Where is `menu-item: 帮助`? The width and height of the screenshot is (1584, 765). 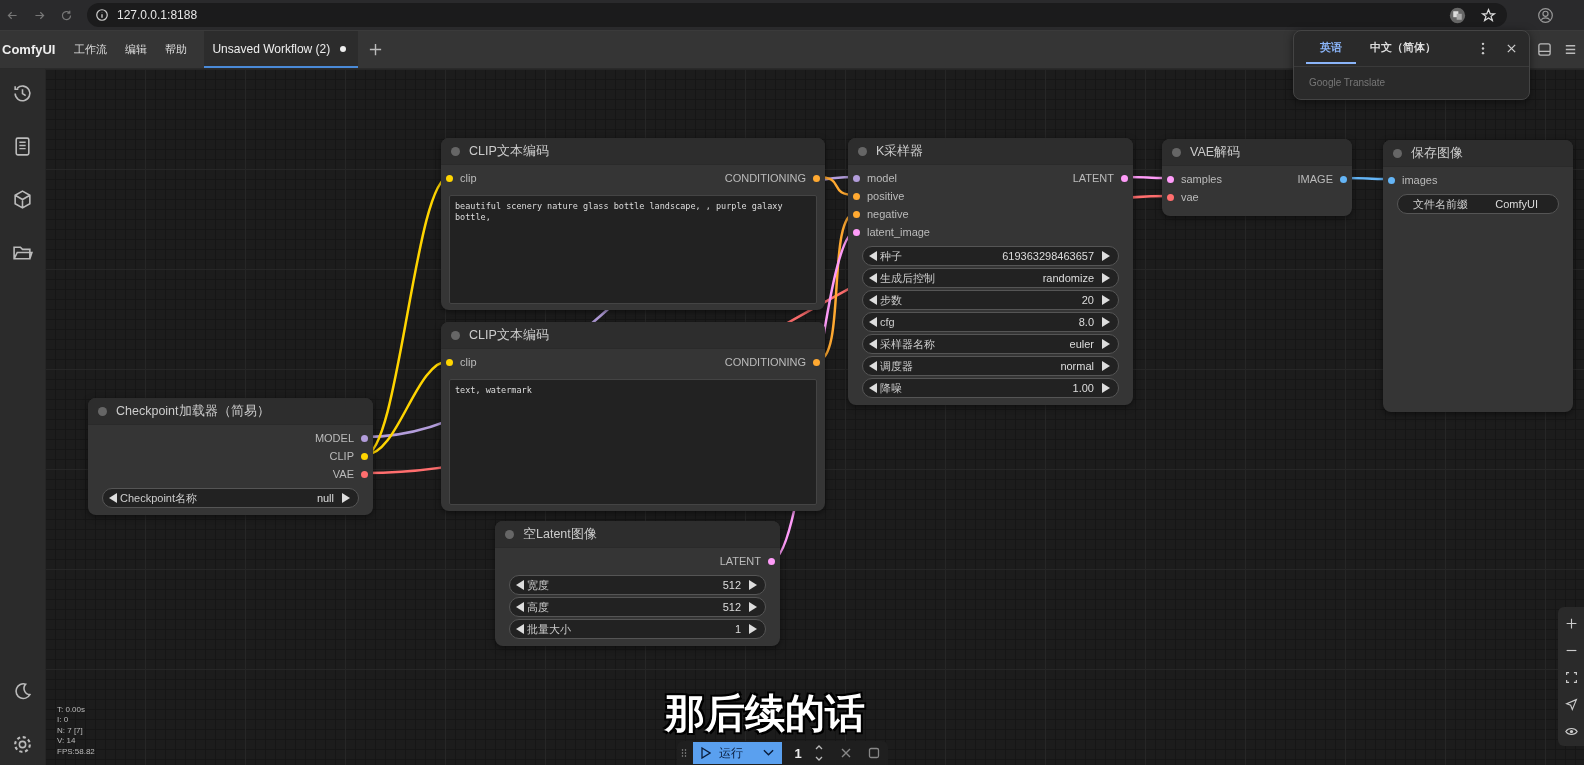
menu-item: 帮助 is located at coordinates (176, 49).